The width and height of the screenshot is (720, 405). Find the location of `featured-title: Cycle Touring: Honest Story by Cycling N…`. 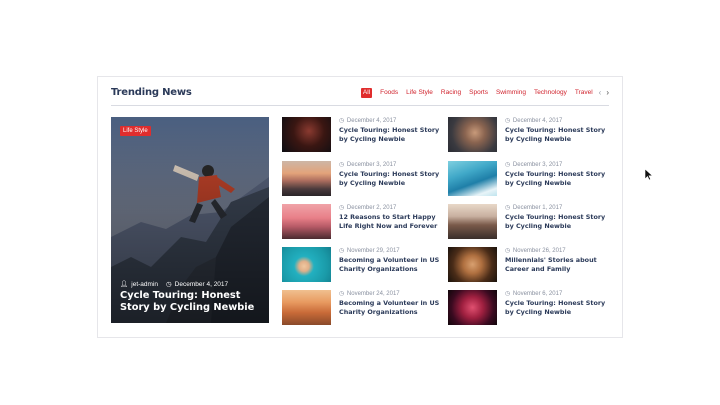

featured-title: Cycle Touring: Honest Story by Cycling N… is located at coordinates (190, 302).